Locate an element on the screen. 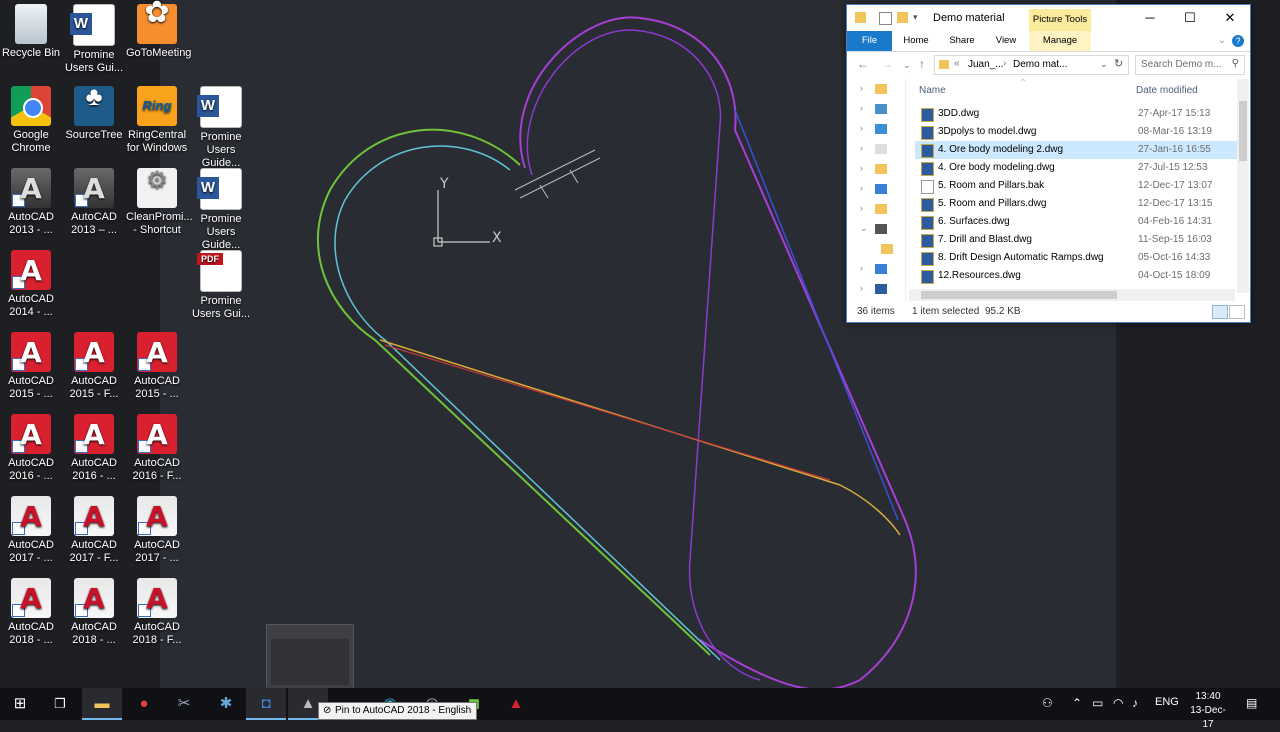 This screenshot has width=1280, height=732. file-explorer-taskbar-icon: ▬ is located at coordinates (102, 704).